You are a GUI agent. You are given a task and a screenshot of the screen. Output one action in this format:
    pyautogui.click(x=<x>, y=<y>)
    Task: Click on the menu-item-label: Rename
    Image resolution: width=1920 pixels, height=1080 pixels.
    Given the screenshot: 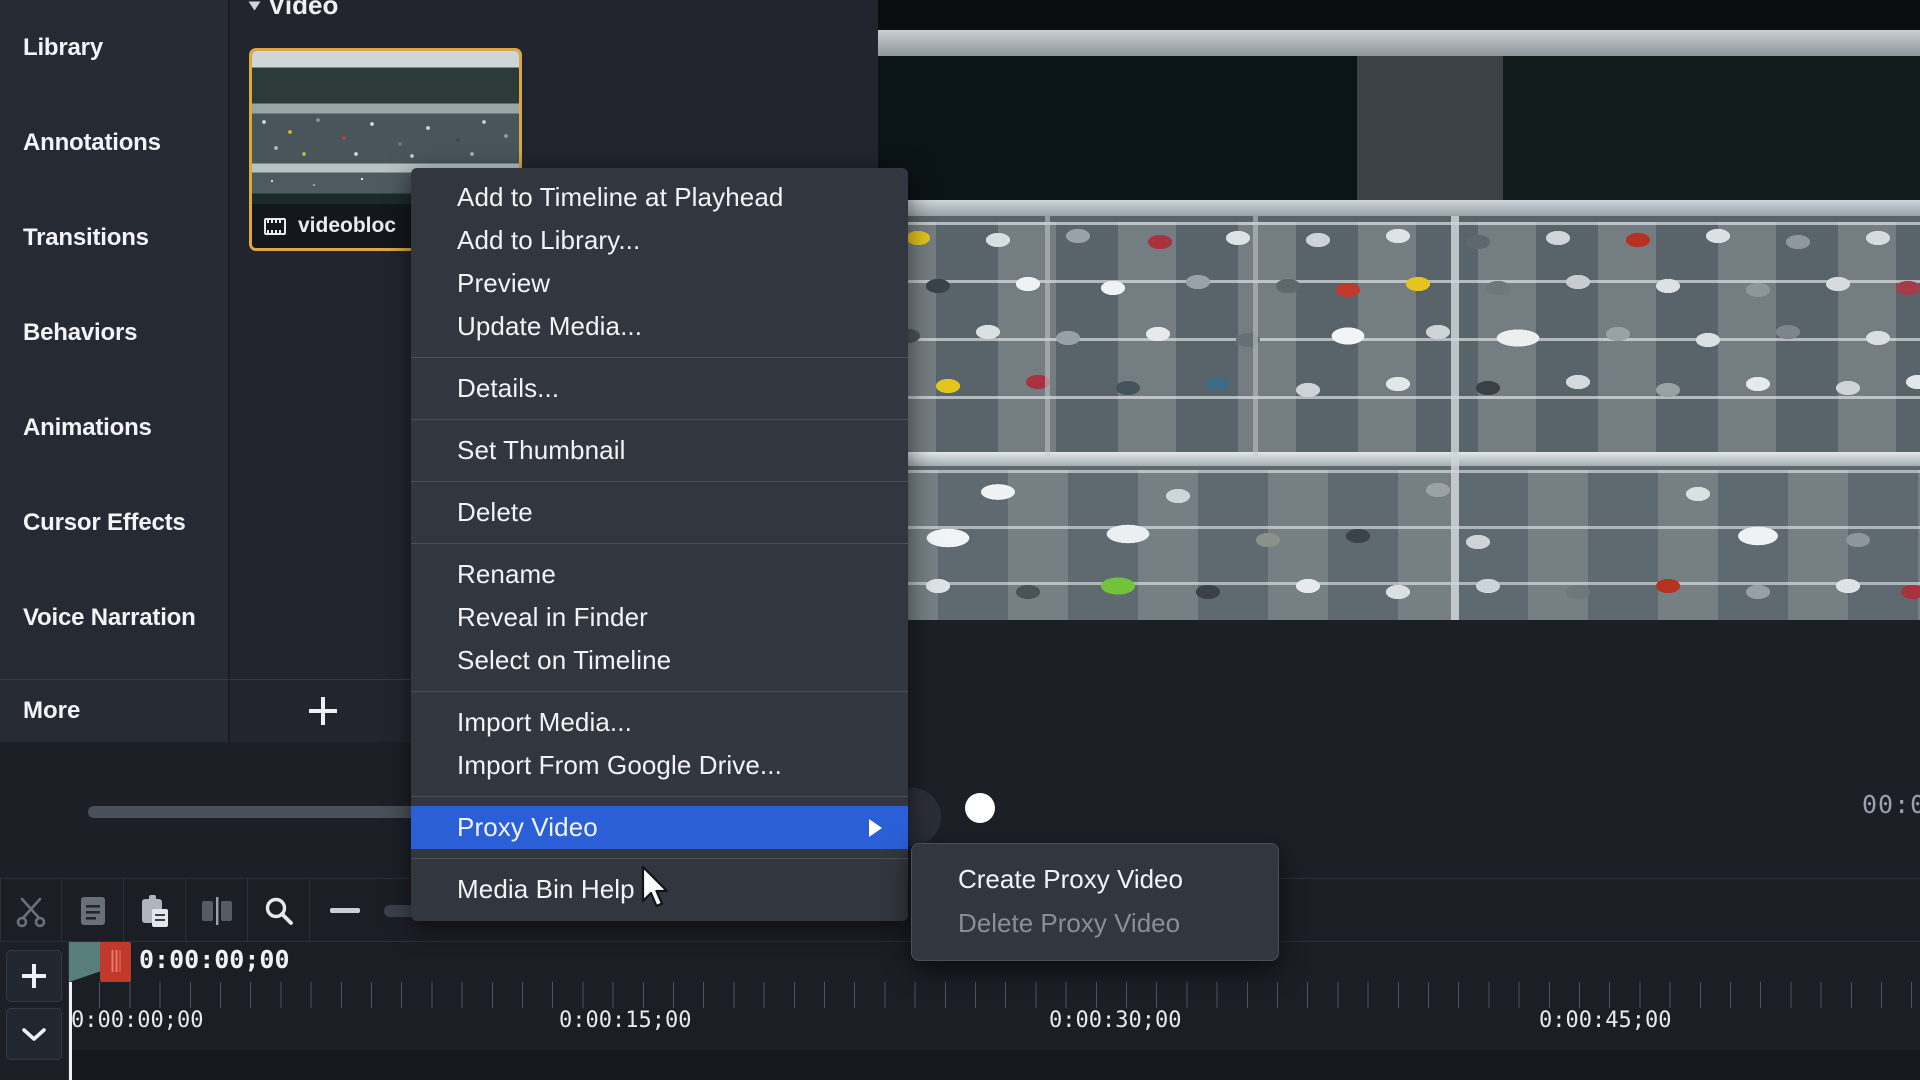 What is the action you would take?
    pyautogui.click(x=506, y=574)
    